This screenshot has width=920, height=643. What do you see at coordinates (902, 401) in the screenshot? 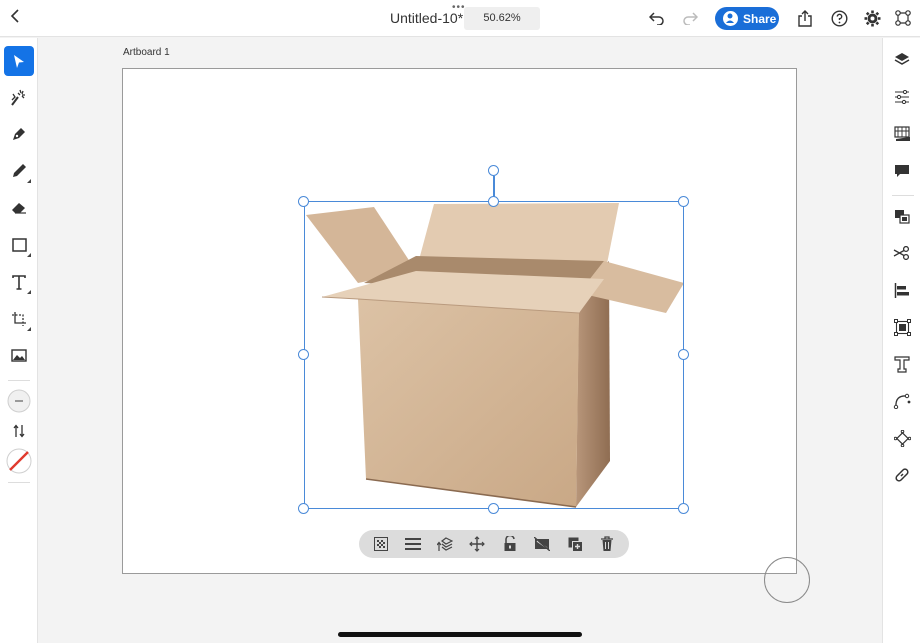
I see `path-icon` at bounding box center [902, 401].